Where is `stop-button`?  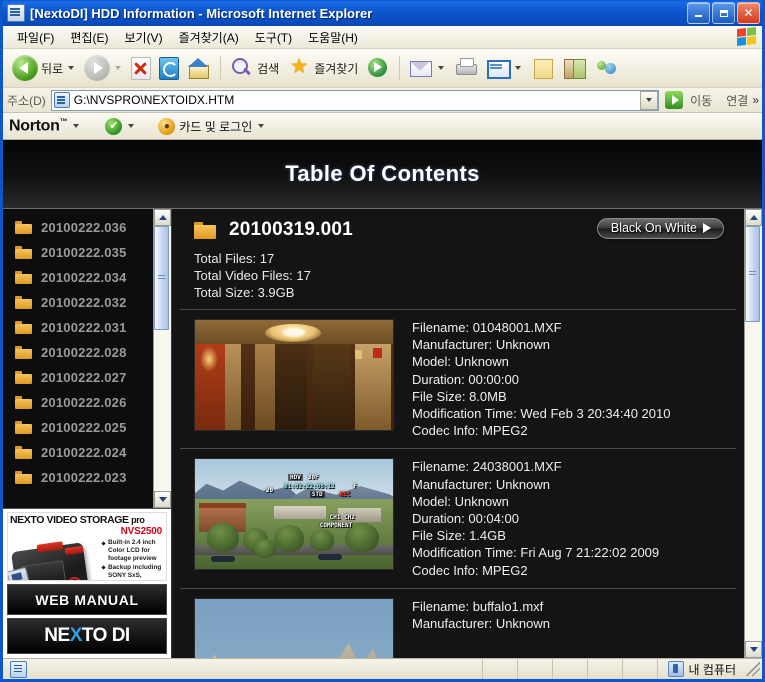
stop-button is located at coordinates (141, 68).